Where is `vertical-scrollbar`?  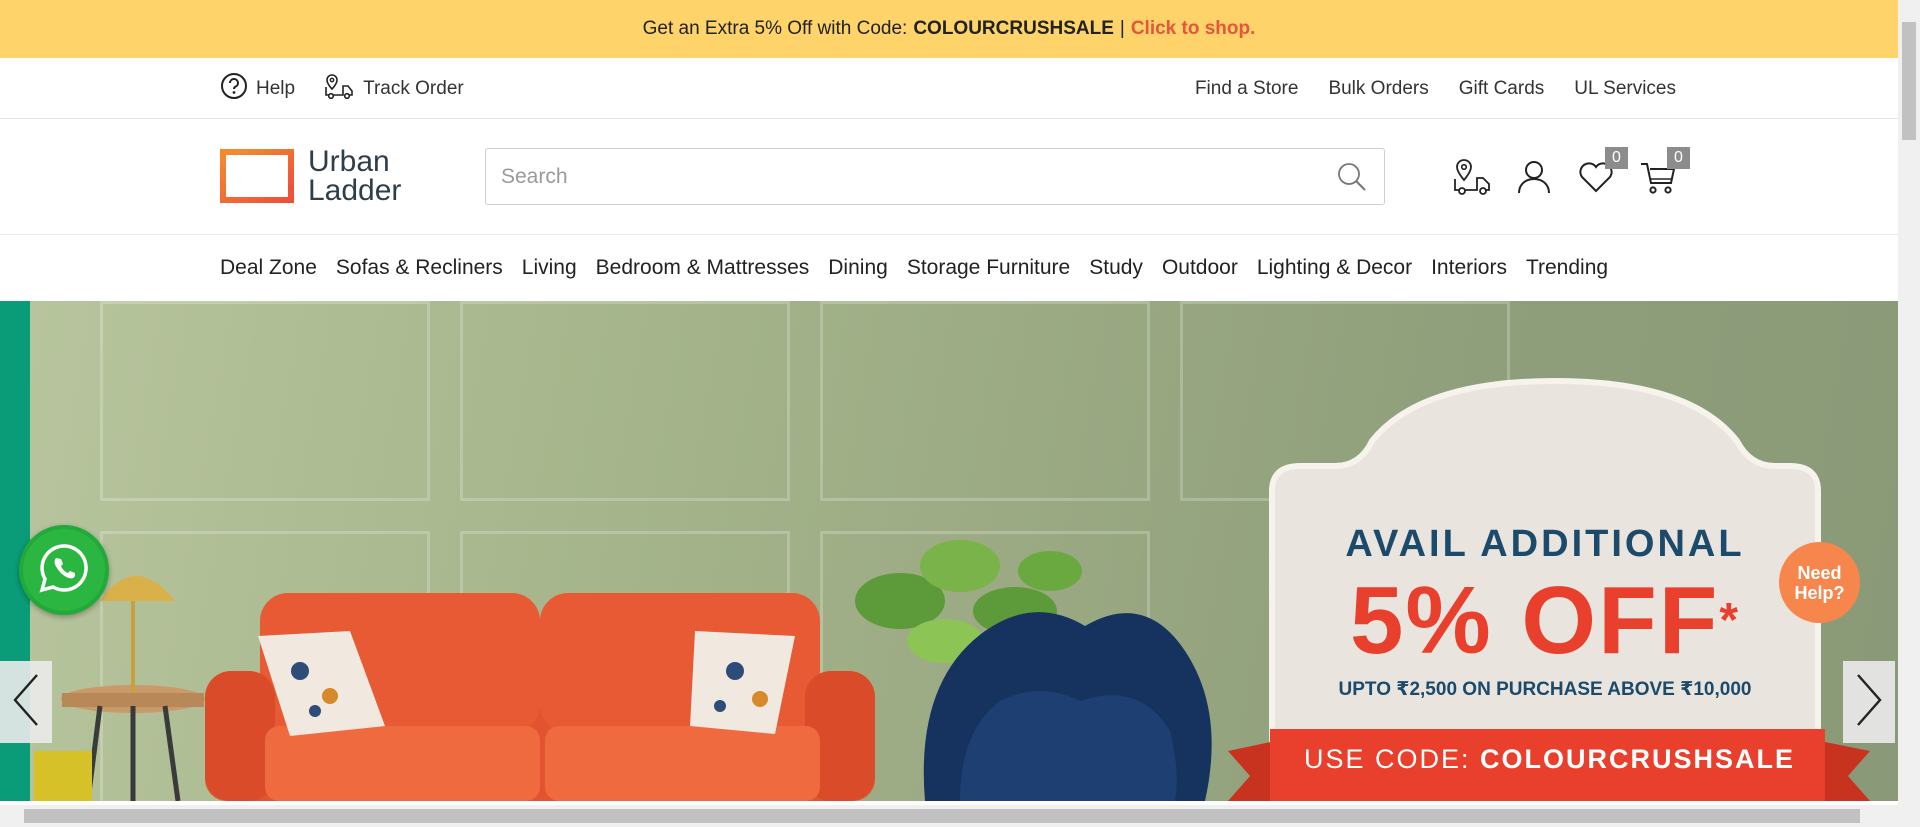 vertical-scrollbar is located at coordinates (1909, 402).